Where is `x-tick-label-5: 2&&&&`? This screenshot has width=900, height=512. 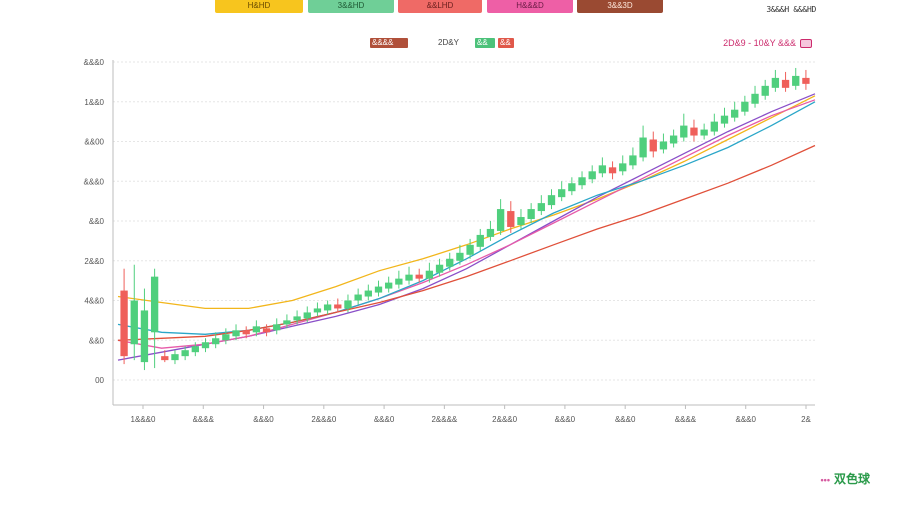
x-tick-label-5: 2&&&& is located at coordinates (444, 419).